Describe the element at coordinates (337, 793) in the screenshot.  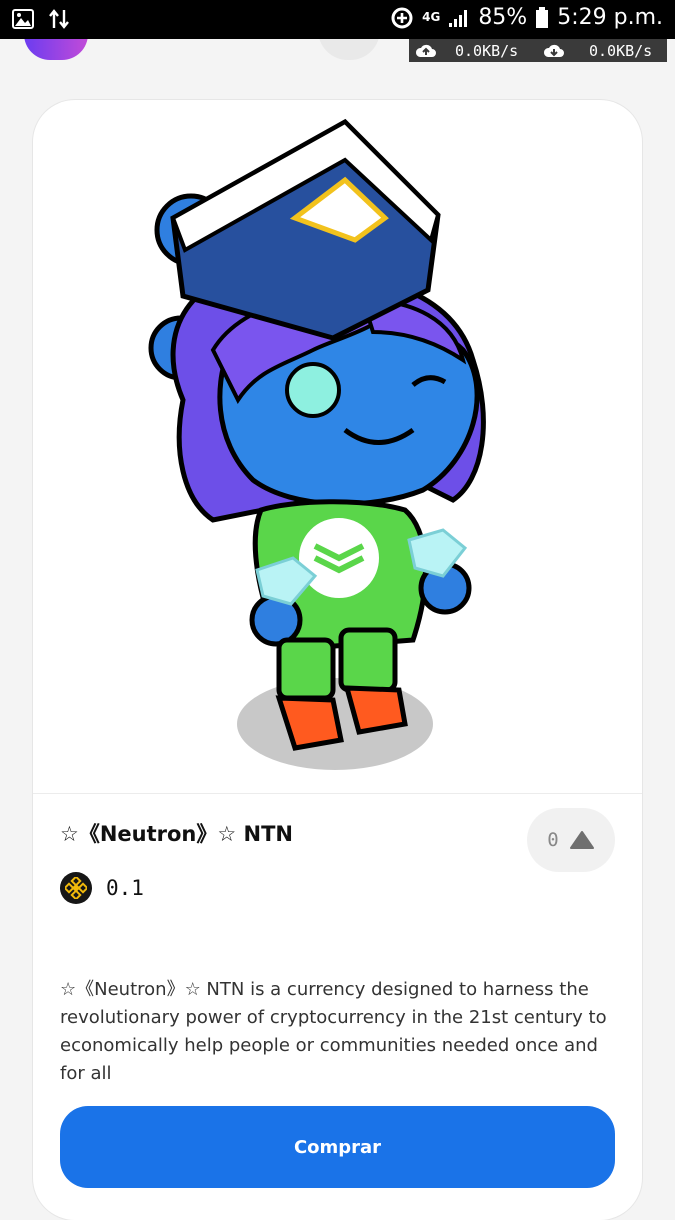
I see `card-divider` at that location.